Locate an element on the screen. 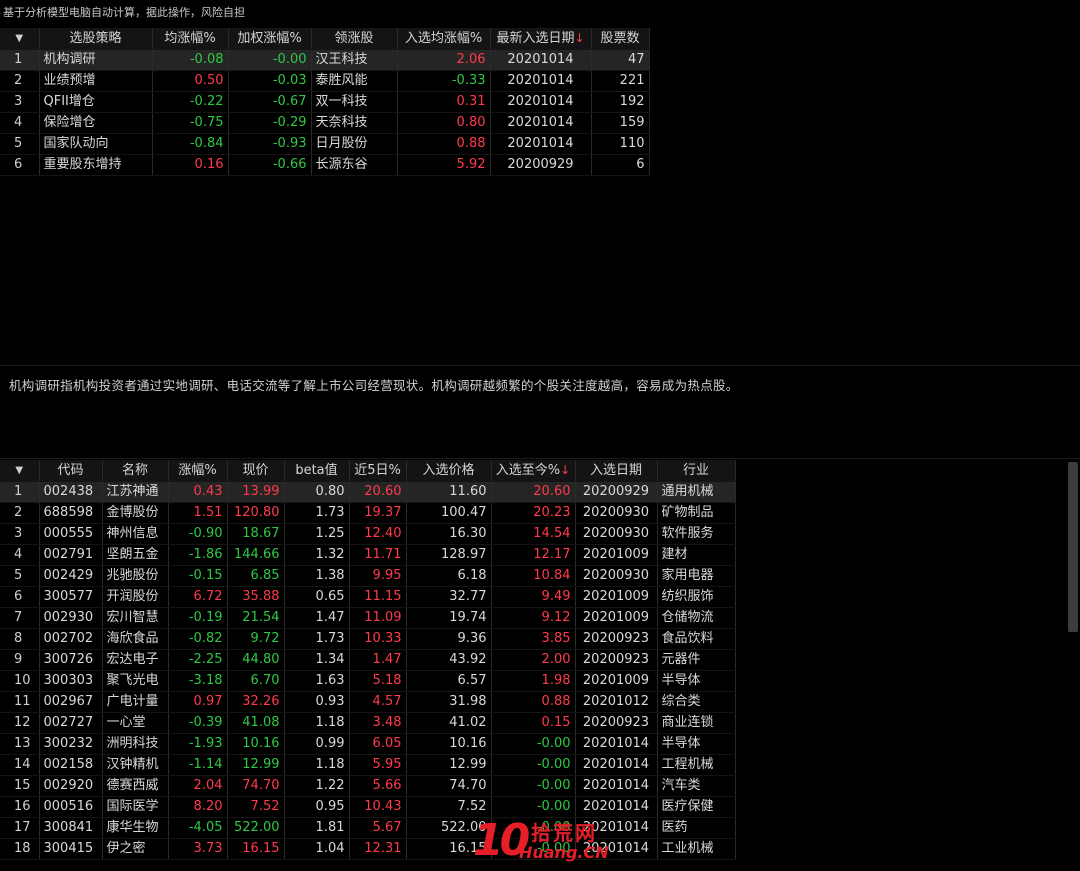 Image resolution: width=1080 pixels, height=871 pixels. stock-code: 002429 is located at coordinates (71, 576).